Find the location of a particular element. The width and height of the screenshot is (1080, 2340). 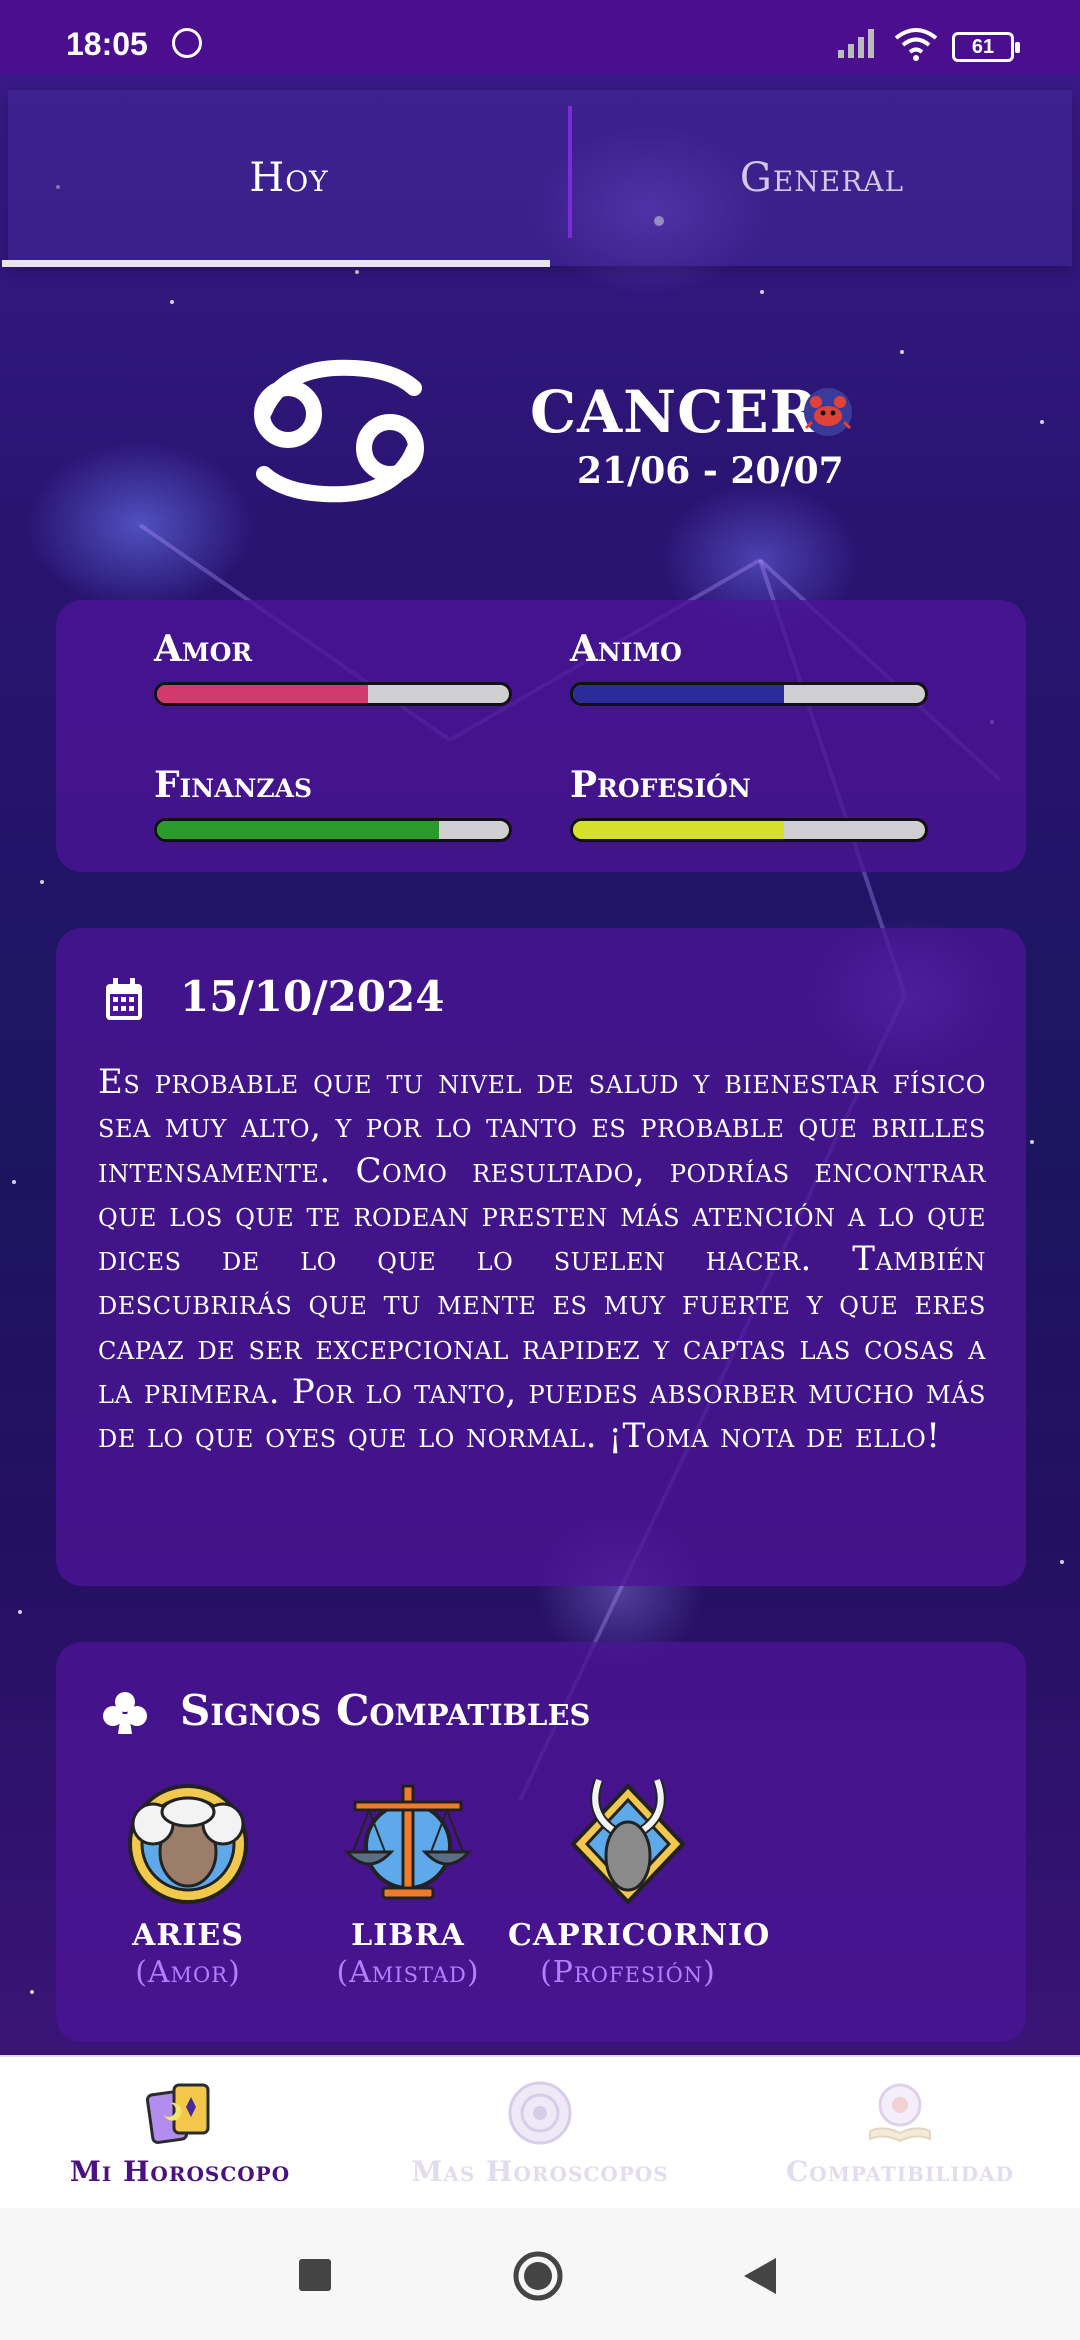

capricorn-sign-icon is located at coordinates (628, 1841).